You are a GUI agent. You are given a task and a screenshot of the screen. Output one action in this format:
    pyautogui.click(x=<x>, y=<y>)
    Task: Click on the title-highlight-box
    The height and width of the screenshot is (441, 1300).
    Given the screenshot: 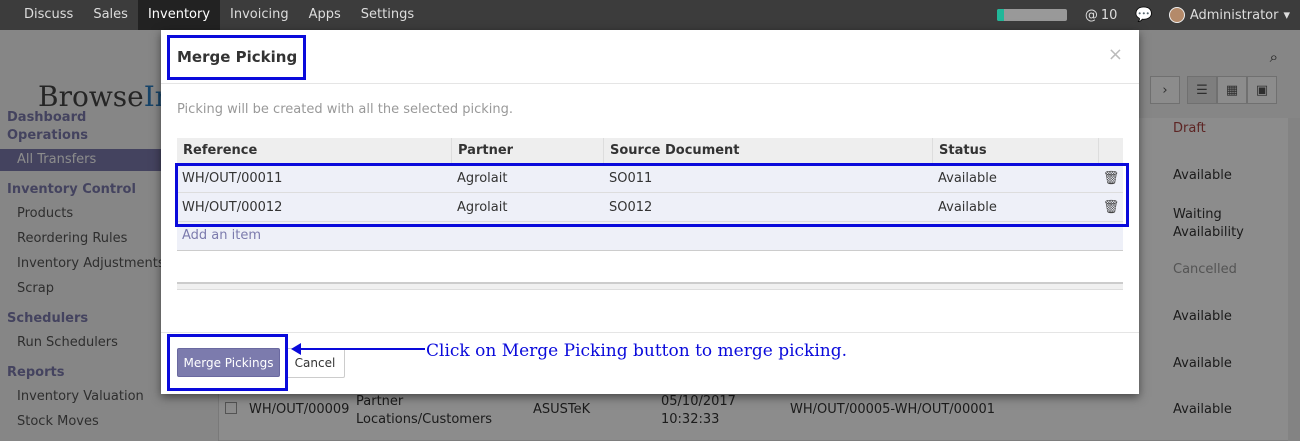 What is the action you would take?
    pyautogui.click(x=236, y=57)
    